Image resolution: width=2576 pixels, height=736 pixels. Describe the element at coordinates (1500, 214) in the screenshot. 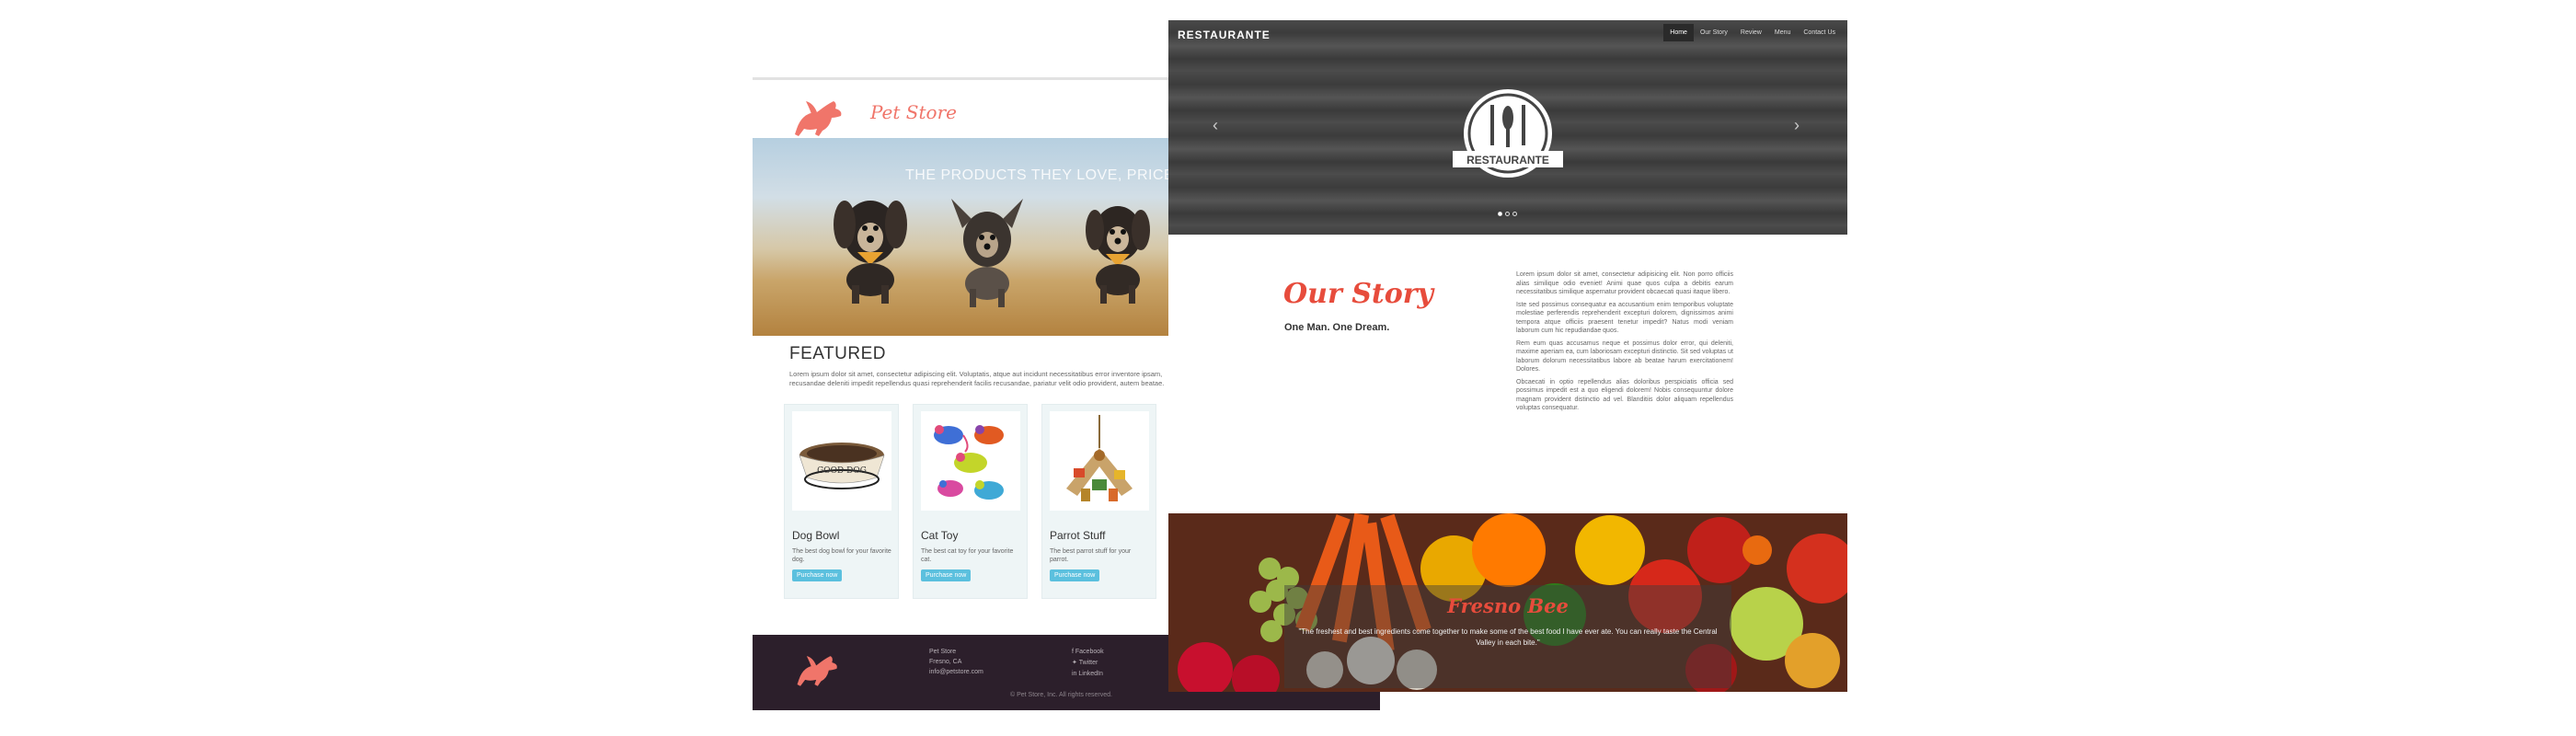

I see `carousel-dot-active` at that location.